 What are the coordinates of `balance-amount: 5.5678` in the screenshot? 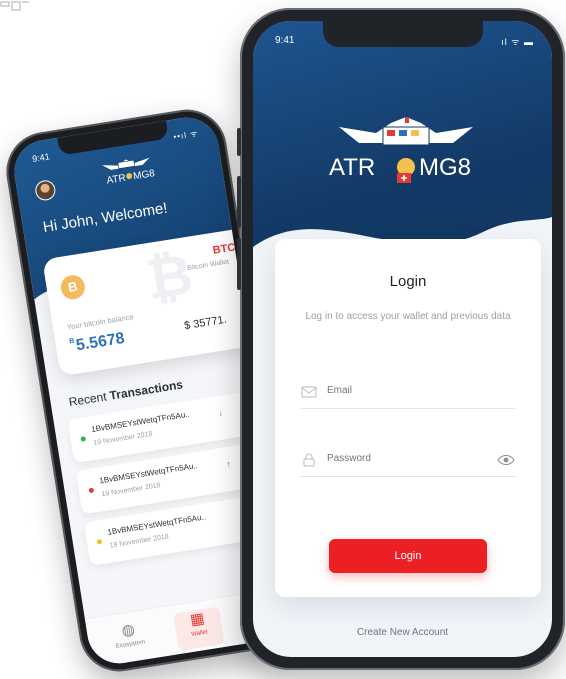 It's located at (100, 342).